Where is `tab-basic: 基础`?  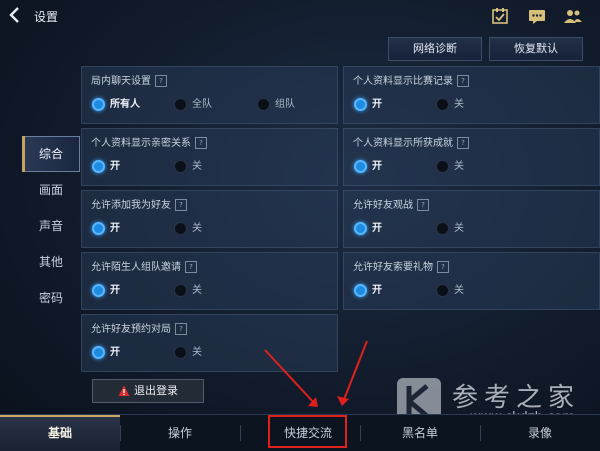
tab-basic: 基础 is located at coordinates (60, 433).